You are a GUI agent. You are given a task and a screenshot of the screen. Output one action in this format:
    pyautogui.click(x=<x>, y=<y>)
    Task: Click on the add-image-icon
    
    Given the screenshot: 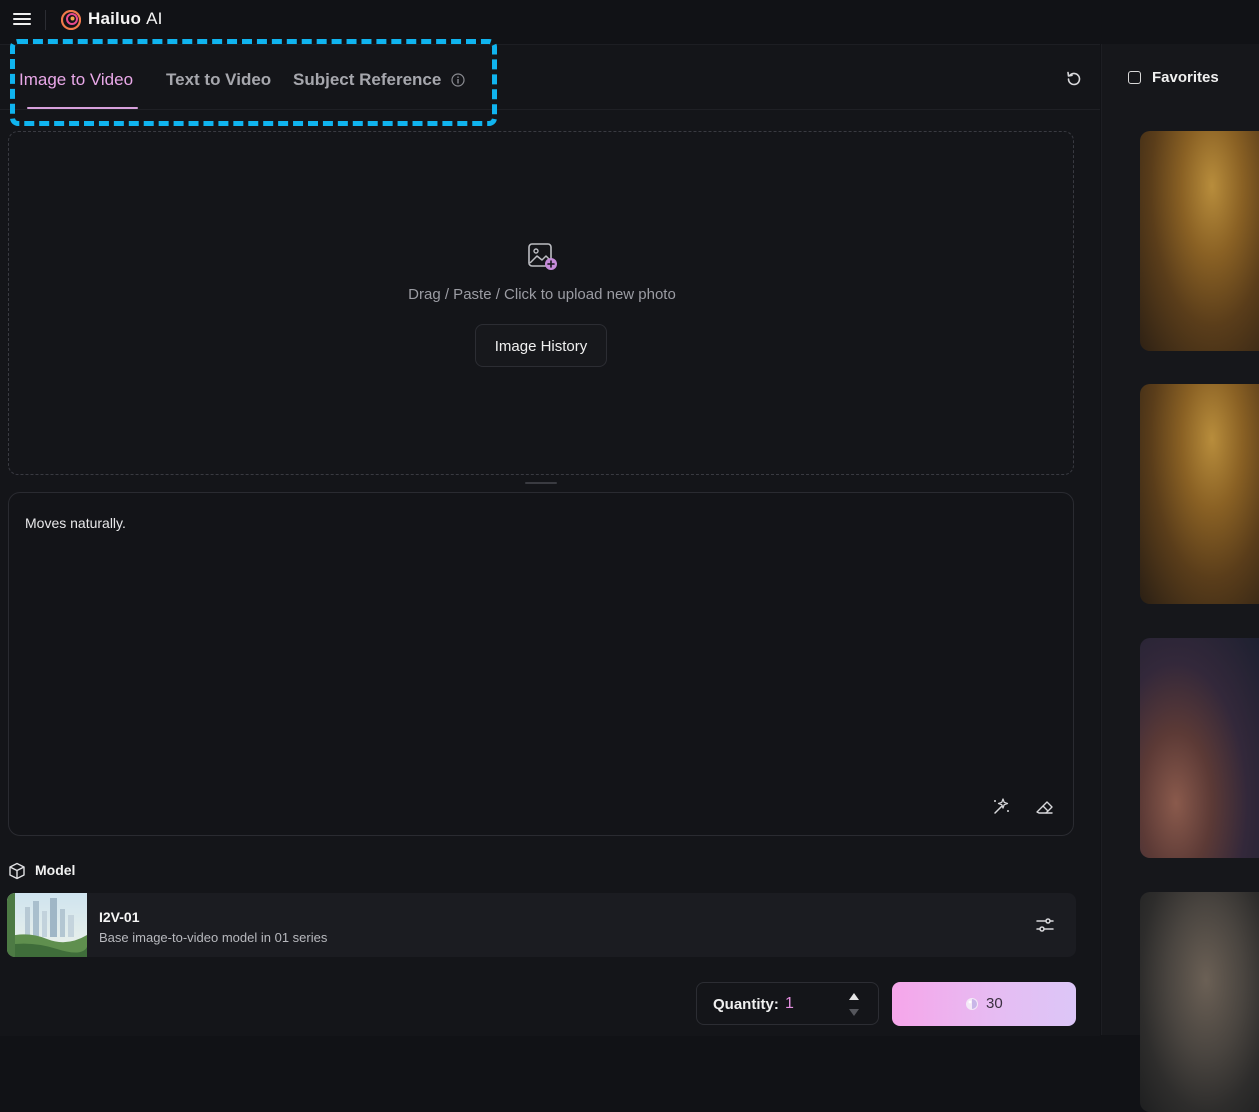 What is the action you would take?
    pyautogui.click(x=542, y=256)
    